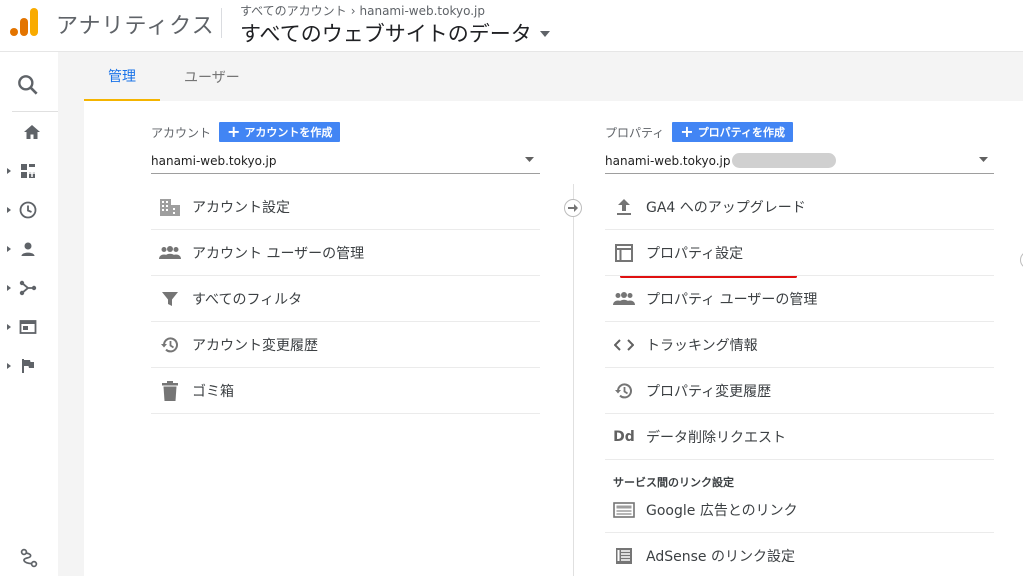 The height and width of the screenshot is (576, 1023). What do you see at coordinates (573, 208) in the screenshot?
I see `arrow-right-circle-icon` at bounding box center [573, 208].